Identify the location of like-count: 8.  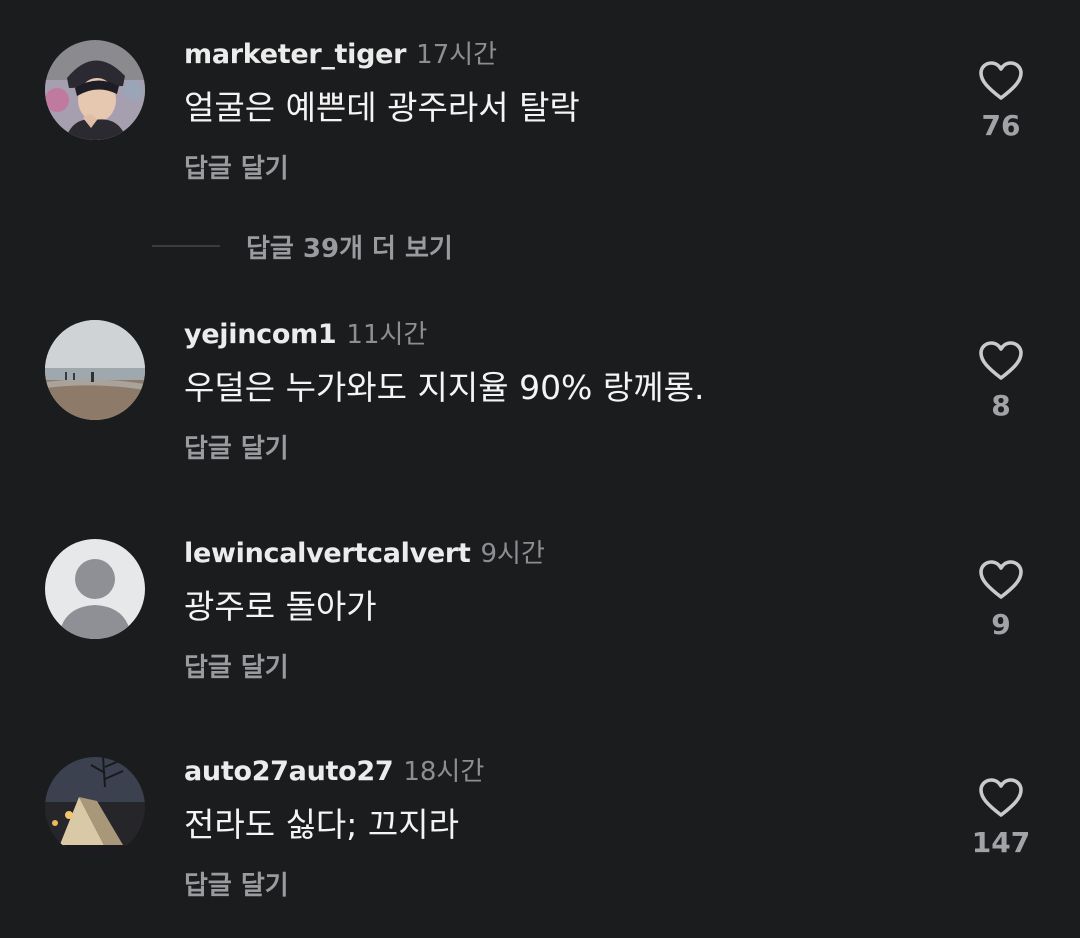
(1001, 405).